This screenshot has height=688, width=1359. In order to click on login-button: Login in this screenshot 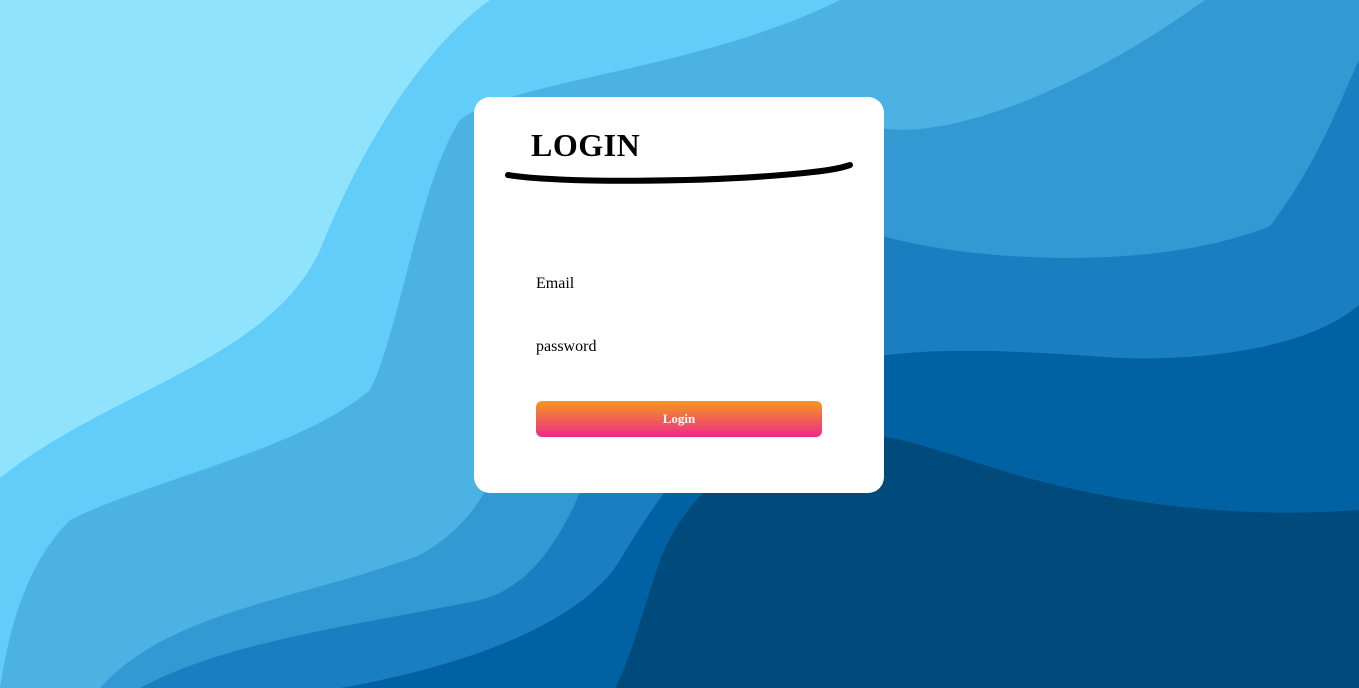, I will do `click(679, 419)`.